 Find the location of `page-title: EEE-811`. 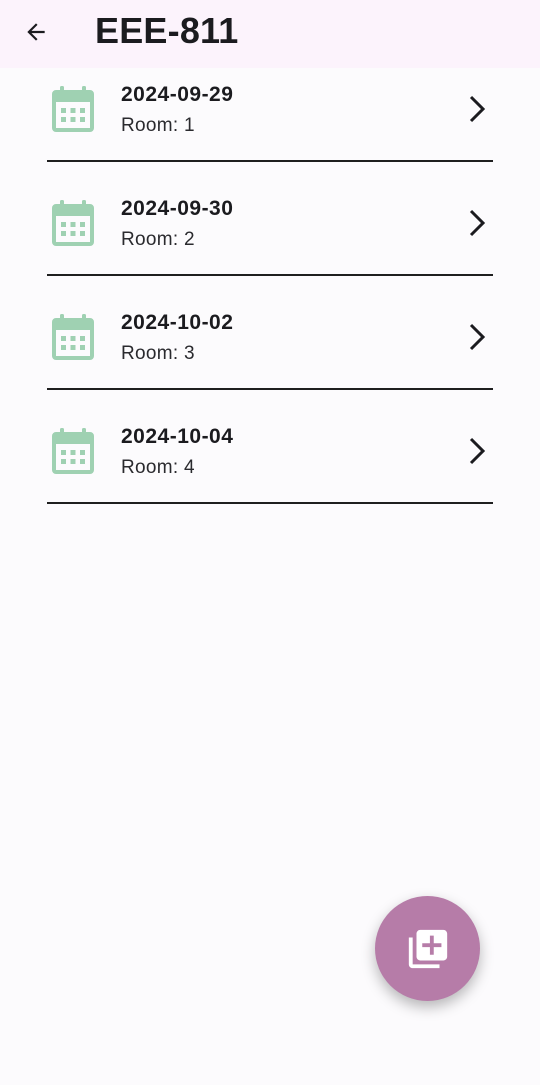

page-title: EEE-811 is located at coordinates (167, 30).